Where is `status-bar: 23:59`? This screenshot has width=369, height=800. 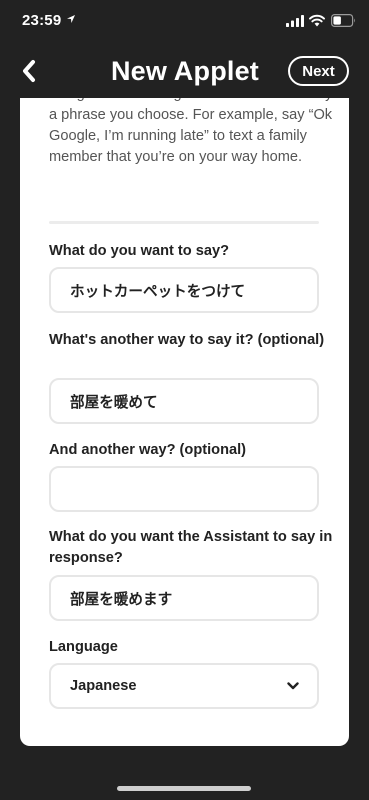 status-bar: 23:59 is located at coordinates (184, 22).